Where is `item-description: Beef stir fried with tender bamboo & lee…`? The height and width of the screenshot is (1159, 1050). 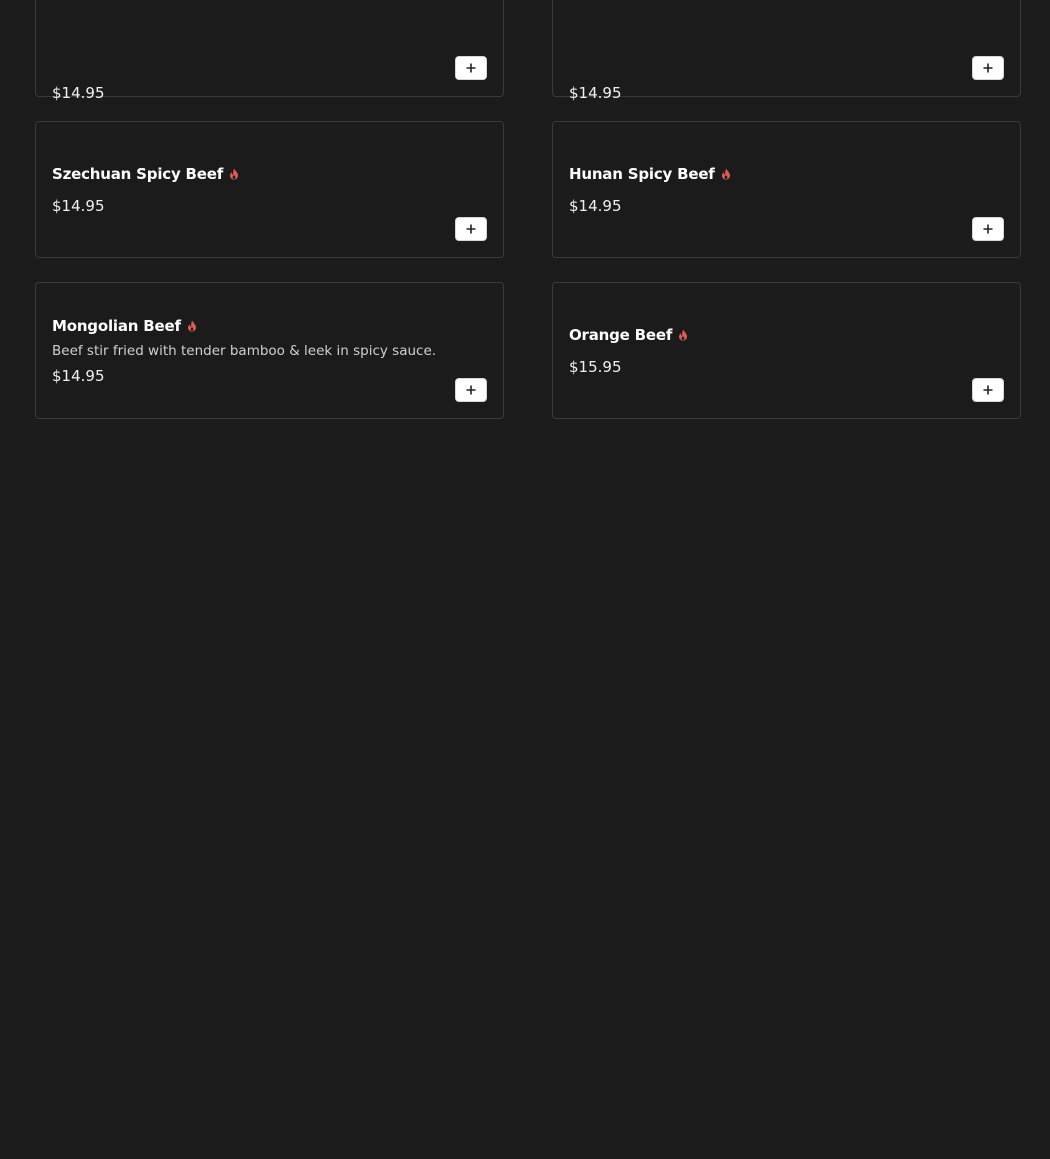 item-description: Beef stir fried with tender bamboo & lee… is located at coordinates (244, 350).